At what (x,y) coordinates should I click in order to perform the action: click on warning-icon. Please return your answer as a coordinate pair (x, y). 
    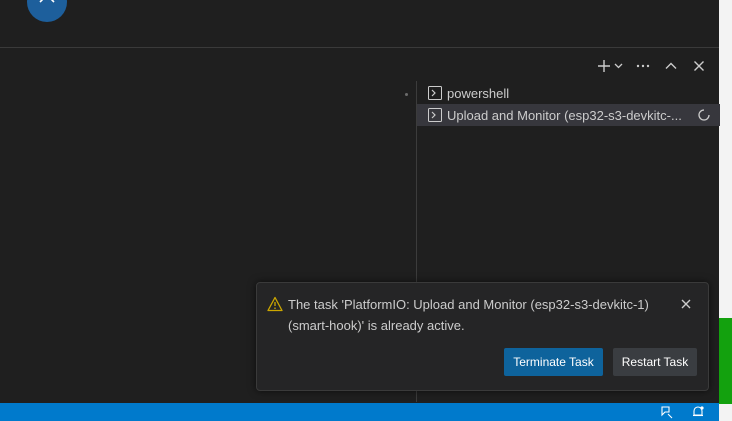
    Looking at the image, I should click on (275, 304).